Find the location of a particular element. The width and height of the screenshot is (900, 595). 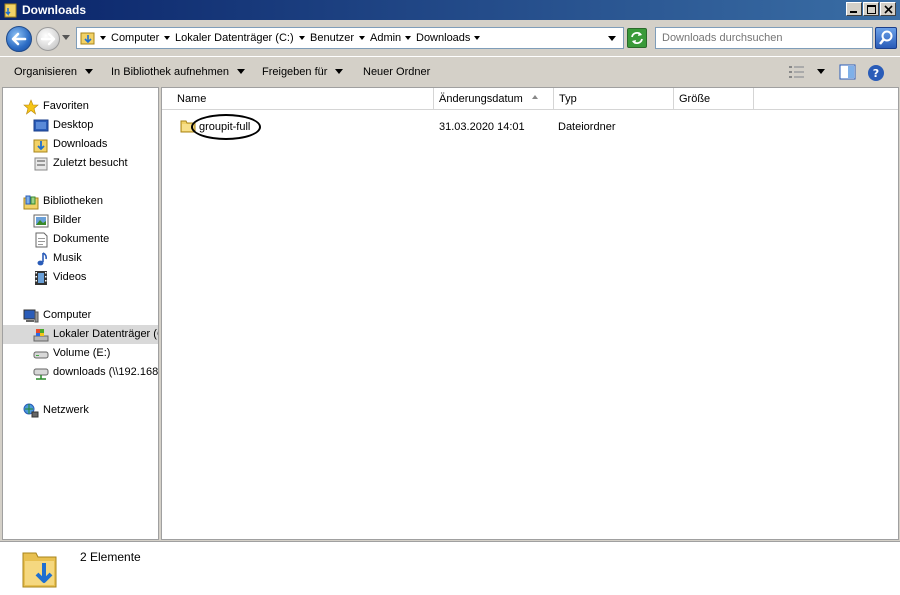

minimize-button is located at coordinates (854, 9).